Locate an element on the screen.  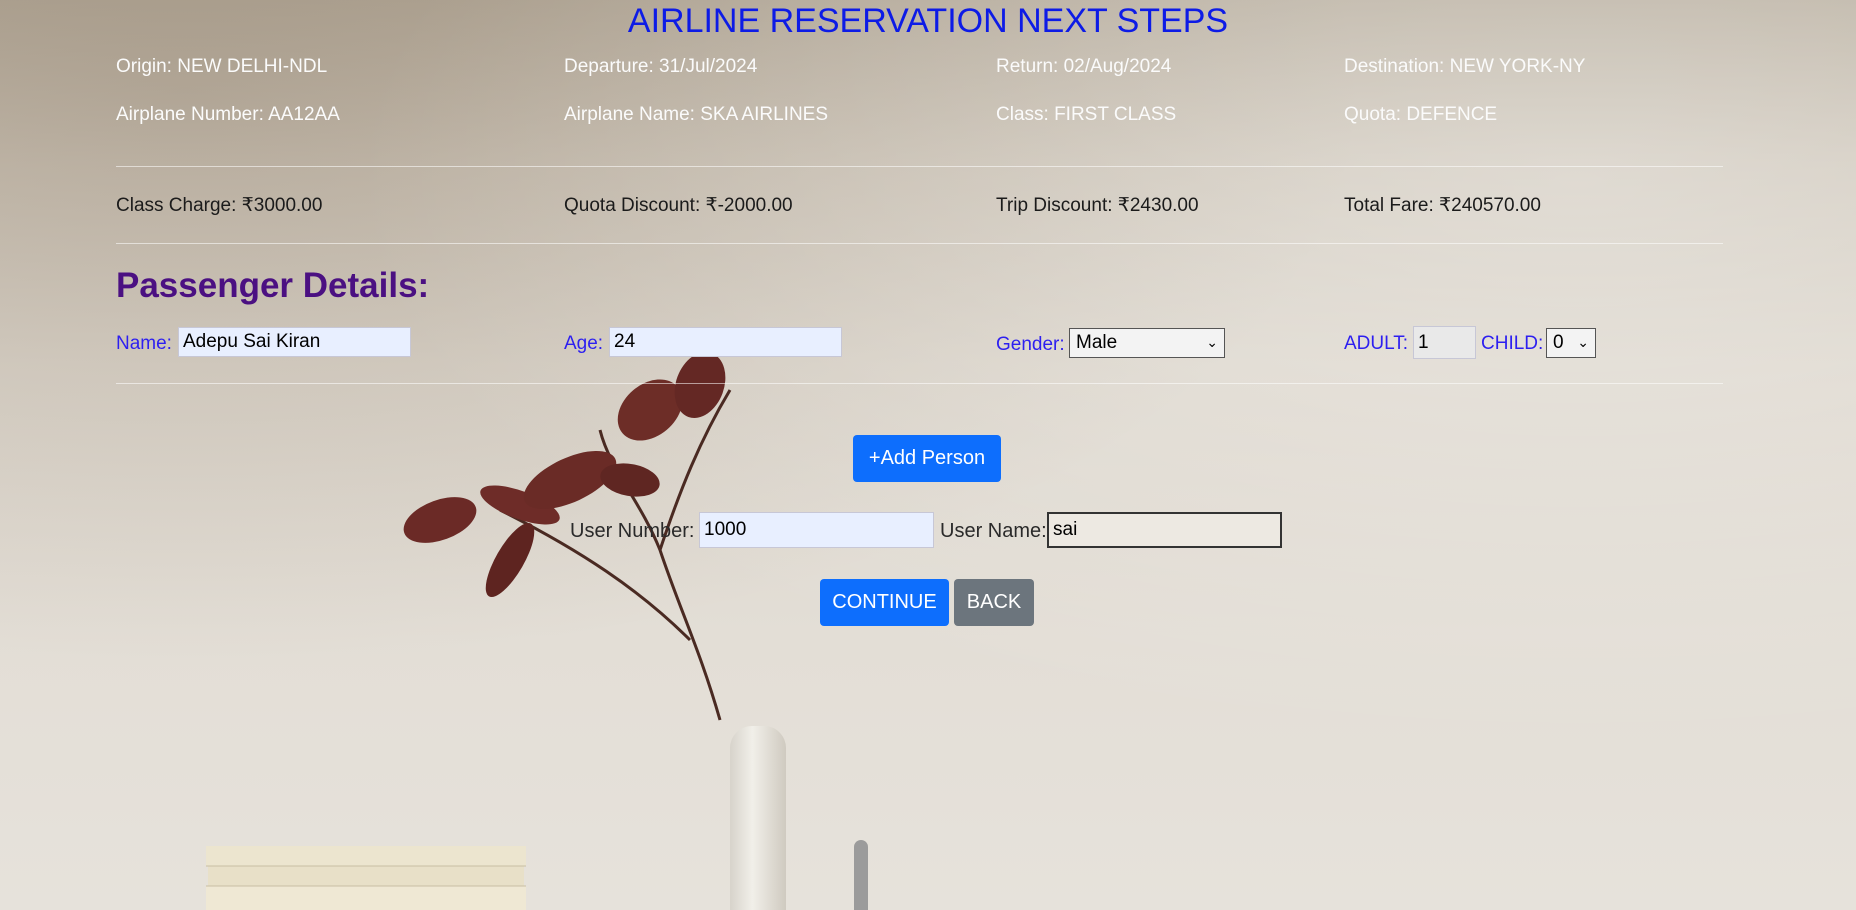
name-input is located at coordinates (294, 342).